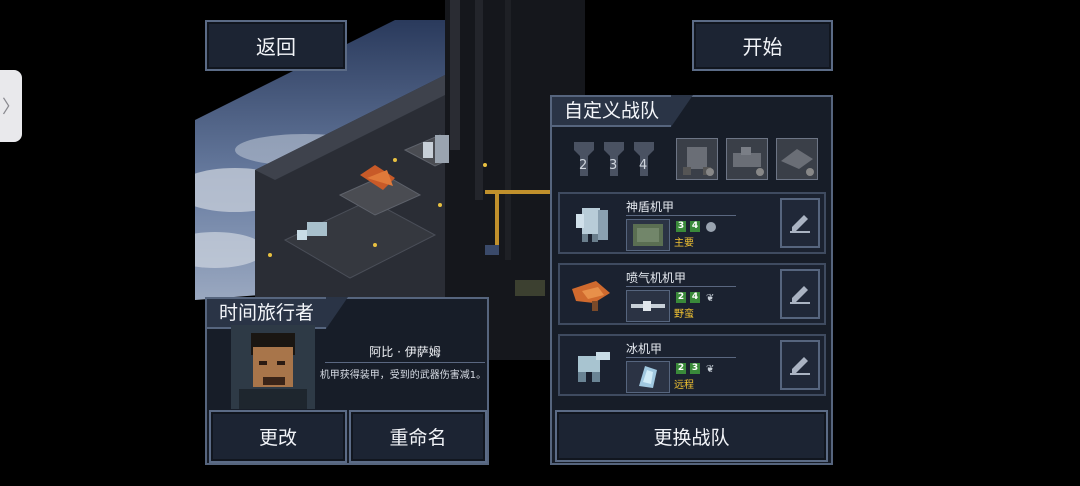  I want to click on mech-row-3: 冰机甲 2 3 ❦ 远程, so click(692, 365).